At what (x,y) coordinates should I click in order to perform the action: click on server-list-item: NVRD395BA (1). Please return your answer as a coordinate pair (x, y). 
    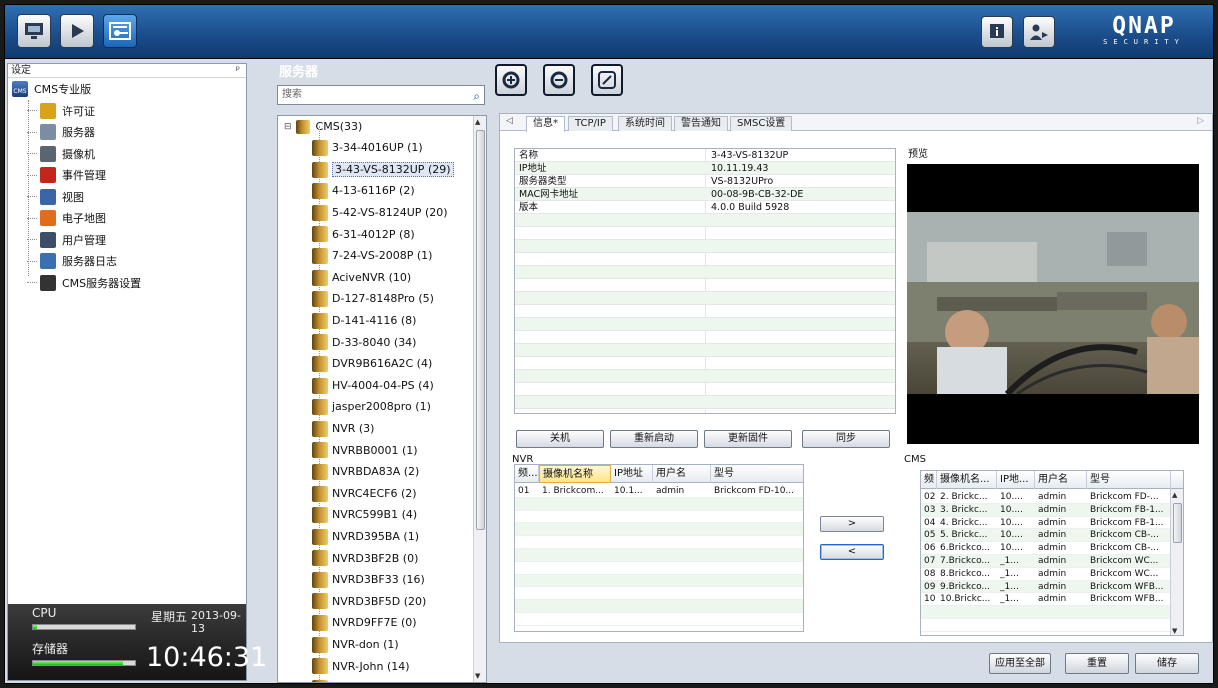
    Looking at the image, I should click on (382, 537).